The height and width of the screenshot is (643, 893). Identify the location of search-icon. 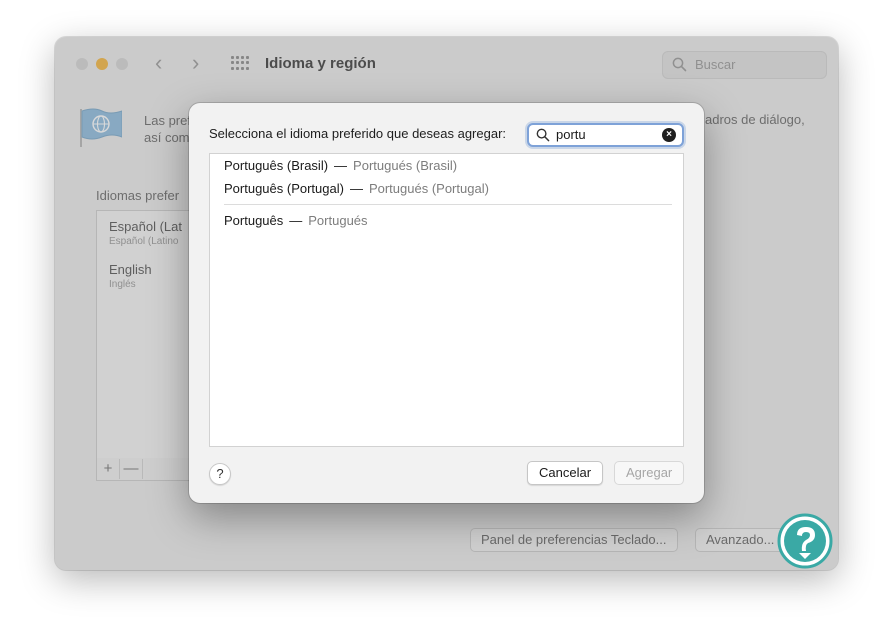
(543, 135).